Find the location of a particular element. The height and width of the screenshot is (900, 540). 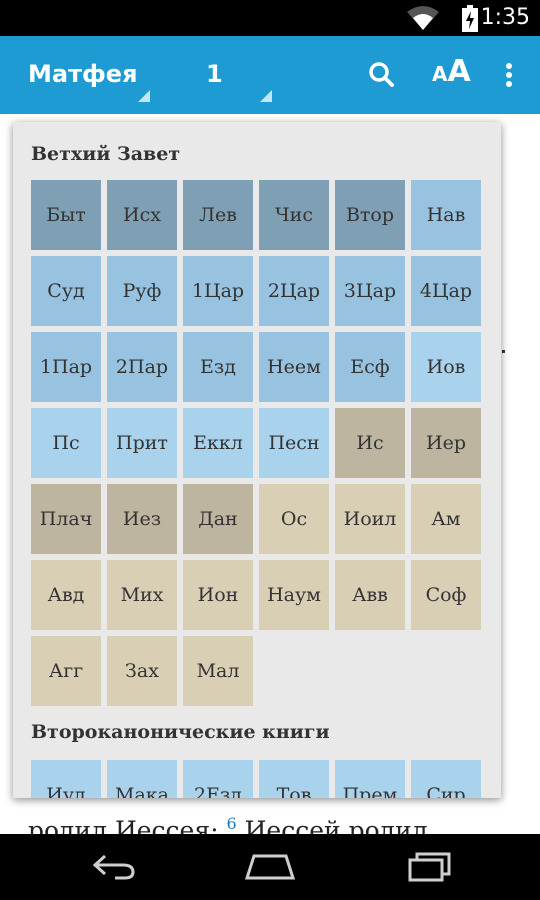

book-button: Еккл is located at coordinates (218, 443).